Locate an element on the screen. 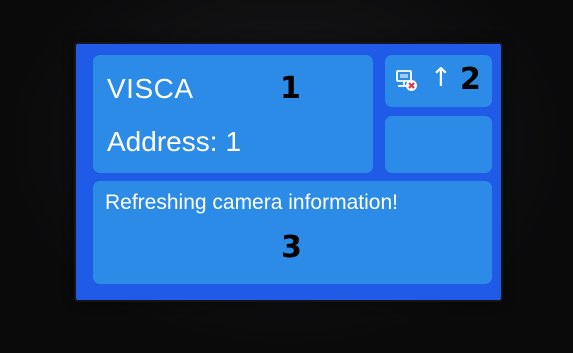 This screenshot has height=353, width=573. protocol-label: VISCA is located at coordinates (150, 88).